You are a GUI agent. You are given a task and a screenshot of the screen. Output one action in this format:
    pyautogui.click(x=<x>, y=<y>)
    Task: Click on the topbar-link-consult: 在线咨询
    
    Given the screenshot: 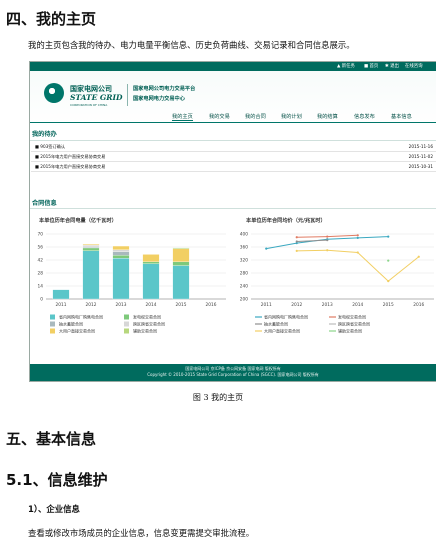 What is the action you would take?
    pyautogui.click(x=414, y=66)
    